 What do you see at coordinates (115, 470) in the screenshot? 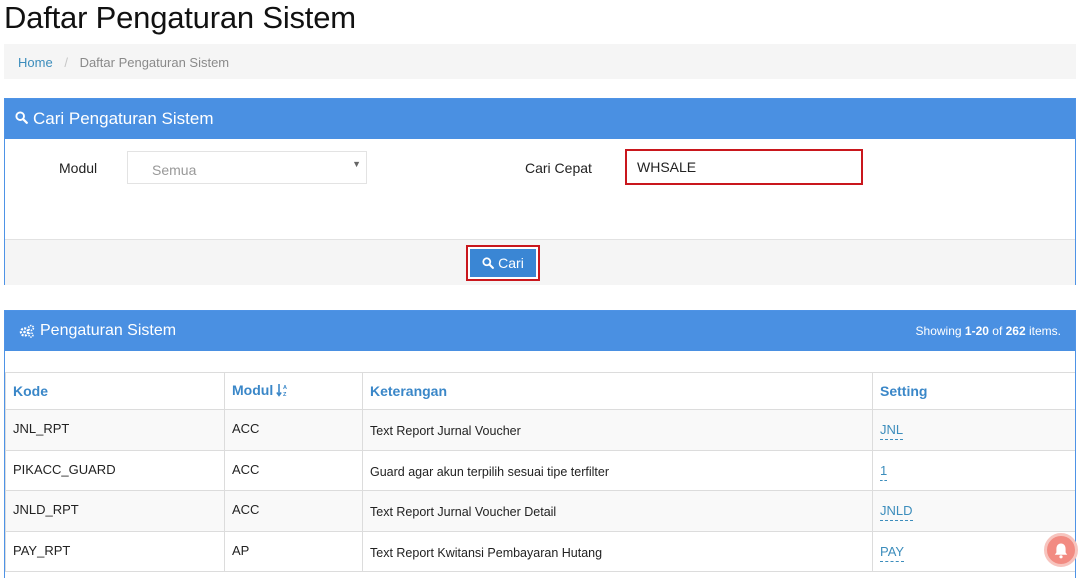
I see `cell-kode: PIKACC_GUARD` at bounding box center [115, 470].